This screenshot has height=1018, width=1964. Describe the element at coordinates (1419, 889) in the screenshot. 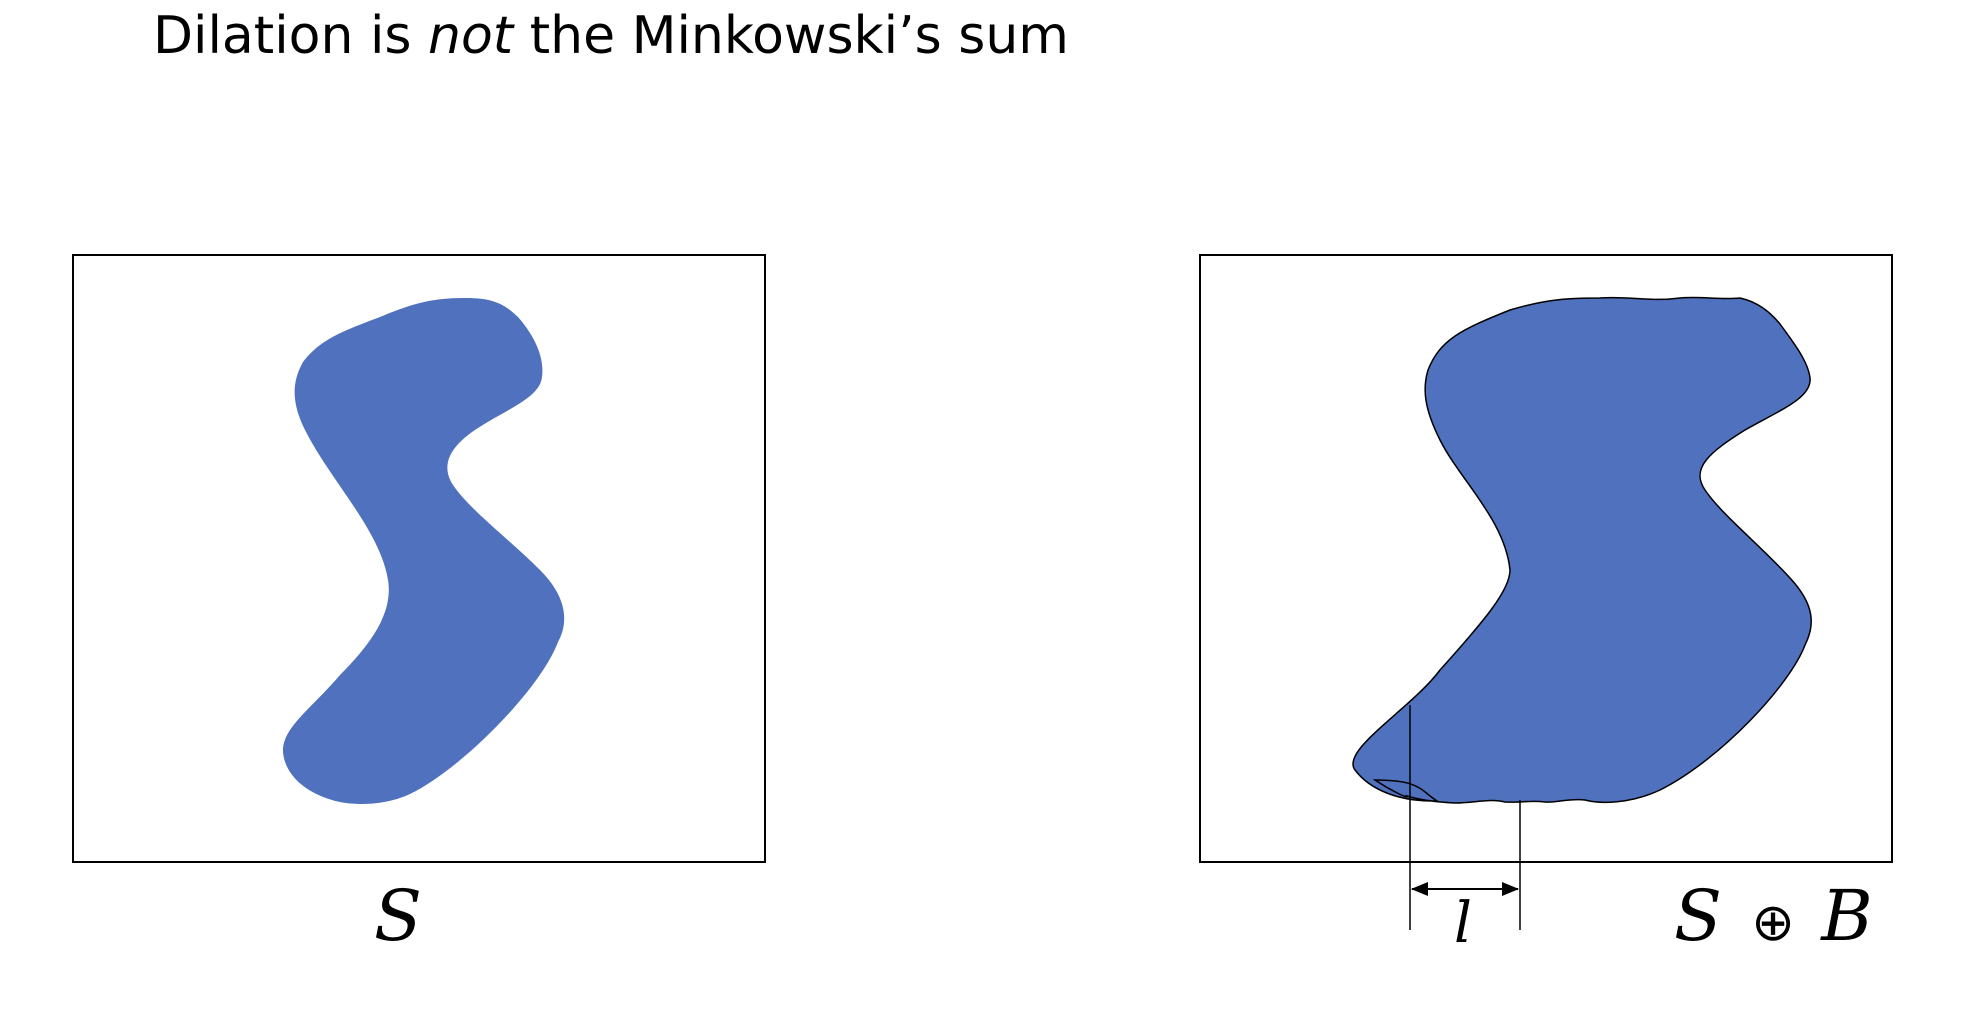

I see `dimension-arrowhead-left` at that location.